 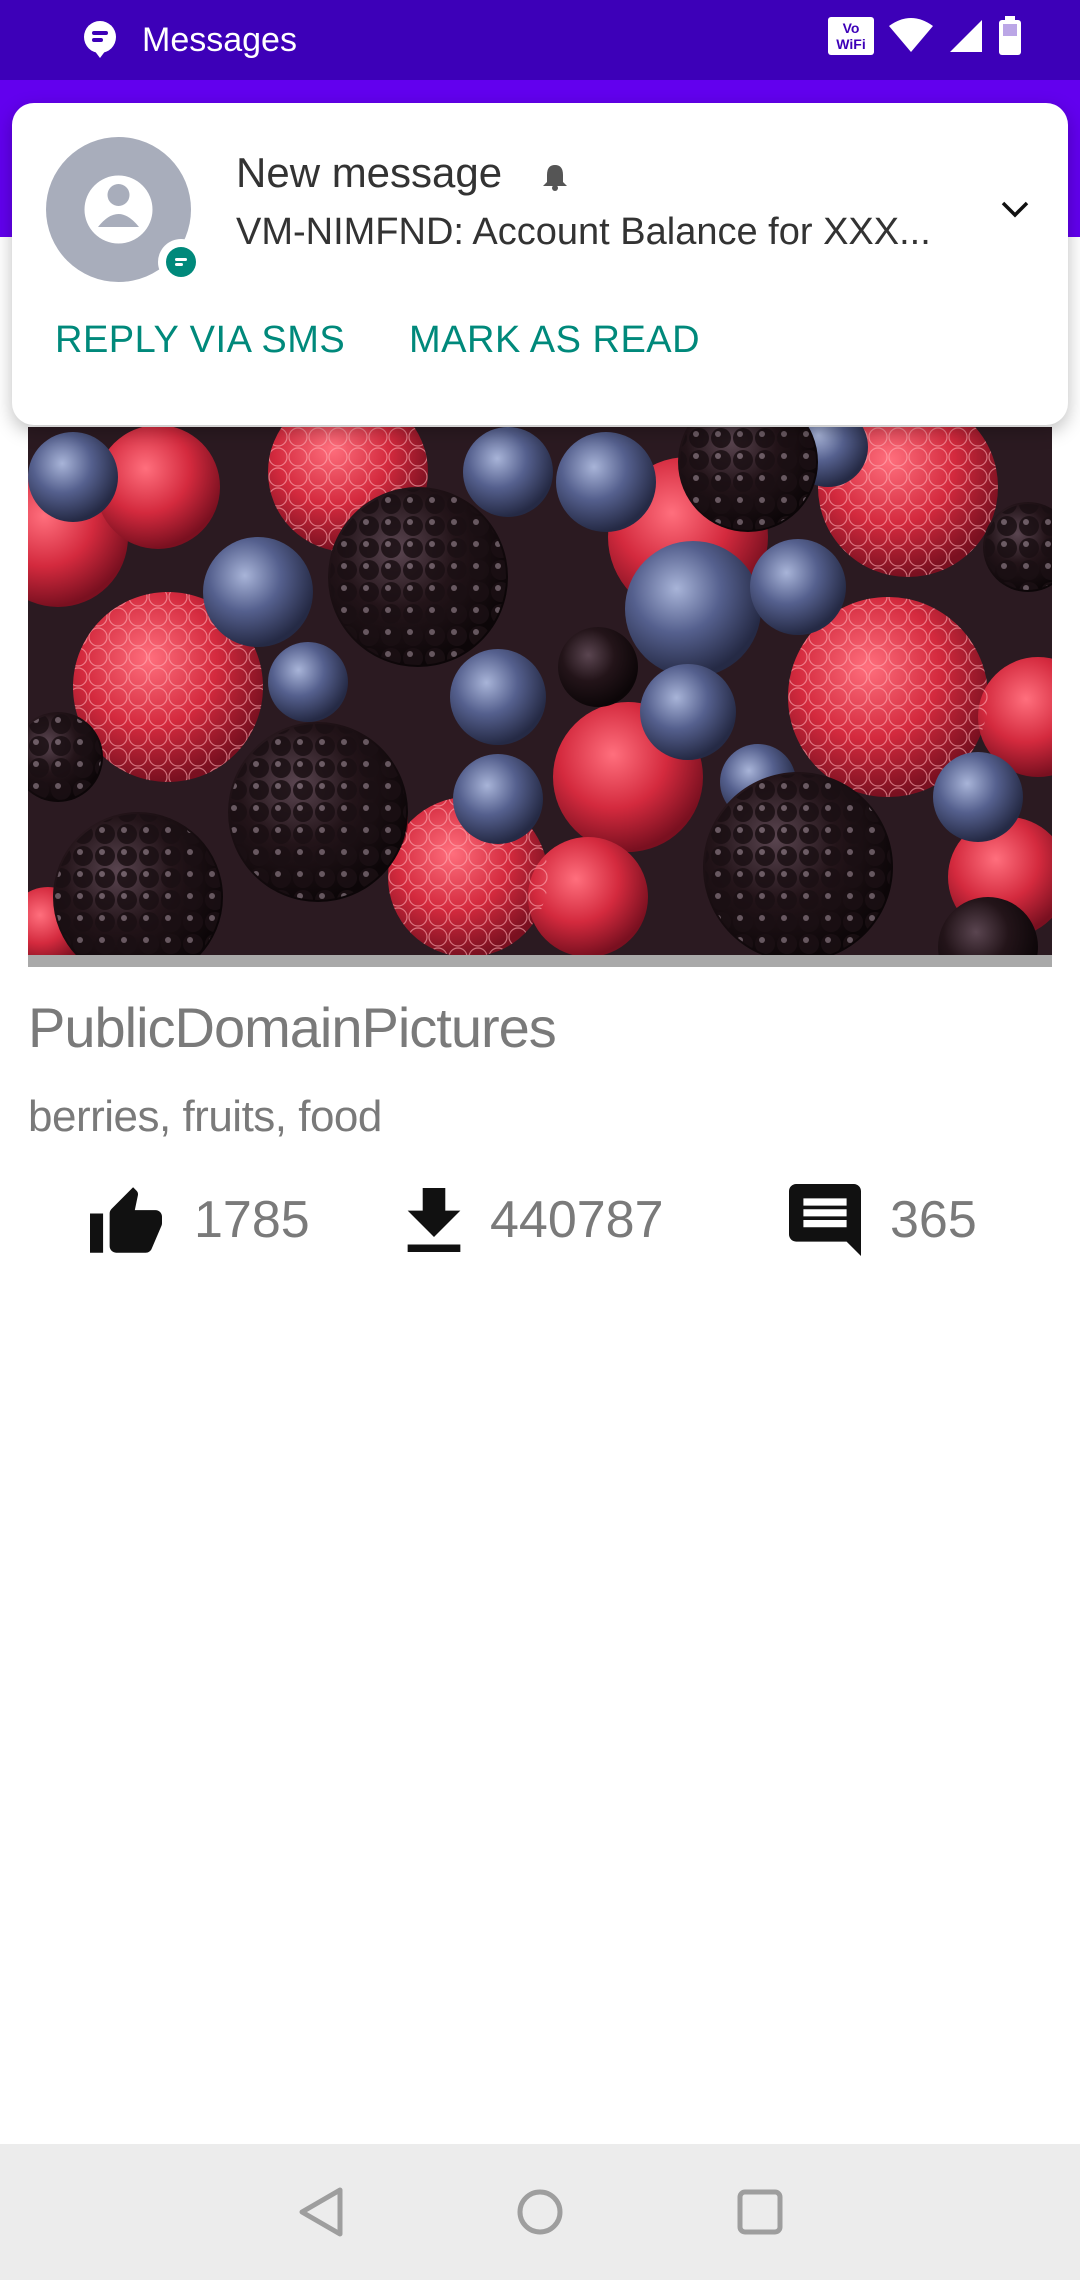 I want to click on messages-badge, so click(x=181, y=262).